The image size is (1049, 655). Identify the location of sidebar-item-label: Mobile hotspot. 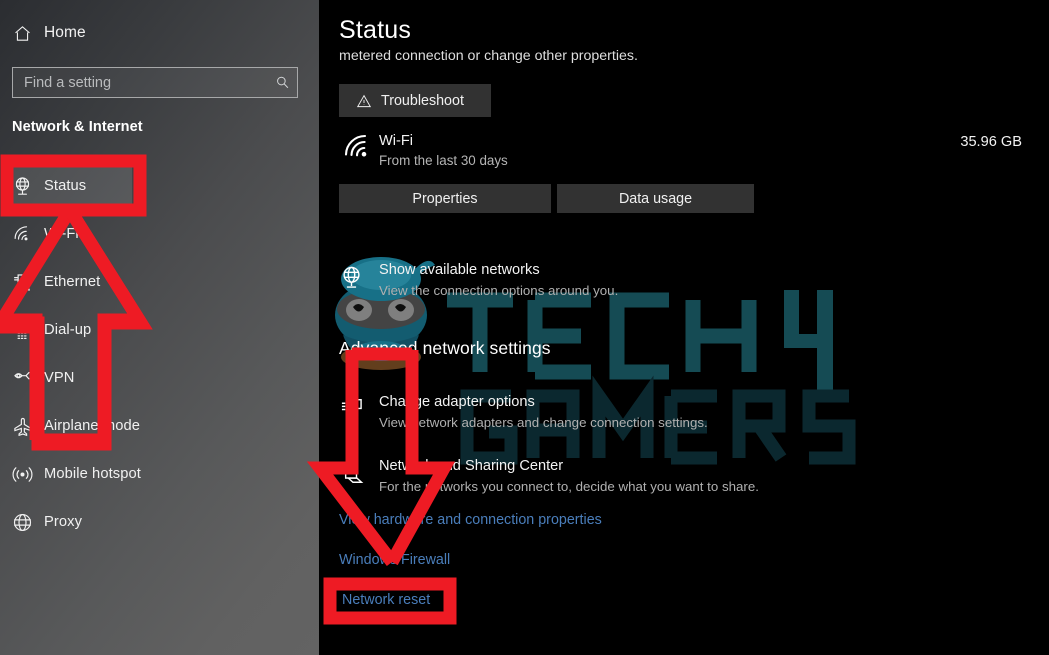
(92, 474).